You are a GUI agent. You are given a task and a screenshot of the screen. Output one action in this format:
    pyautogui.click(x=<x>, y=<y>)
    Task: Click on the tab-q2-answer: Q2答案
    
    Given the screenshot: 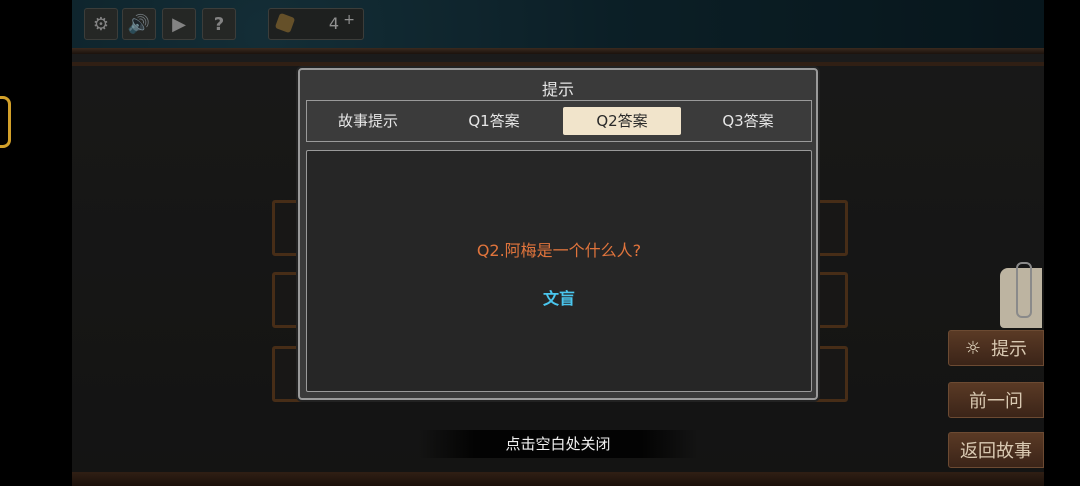 What is the action you would take?
    pyautogui.click(x=622, y=121)
    